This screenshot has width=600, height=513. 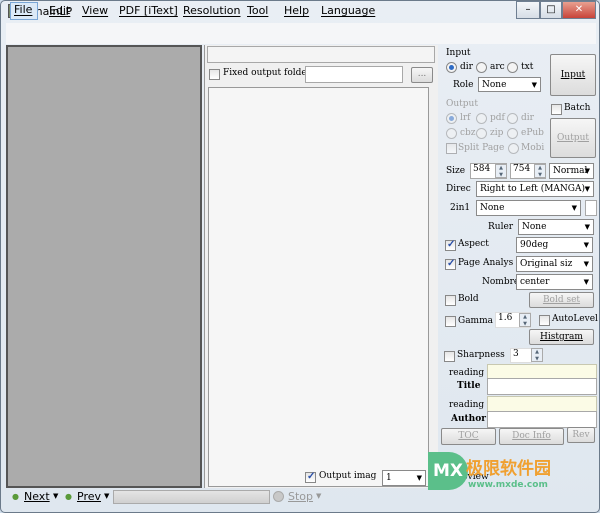 What do you see at coordinates (481, 67) in the screenshot?
I see `radio-arc` at bounding box center [481, 67].